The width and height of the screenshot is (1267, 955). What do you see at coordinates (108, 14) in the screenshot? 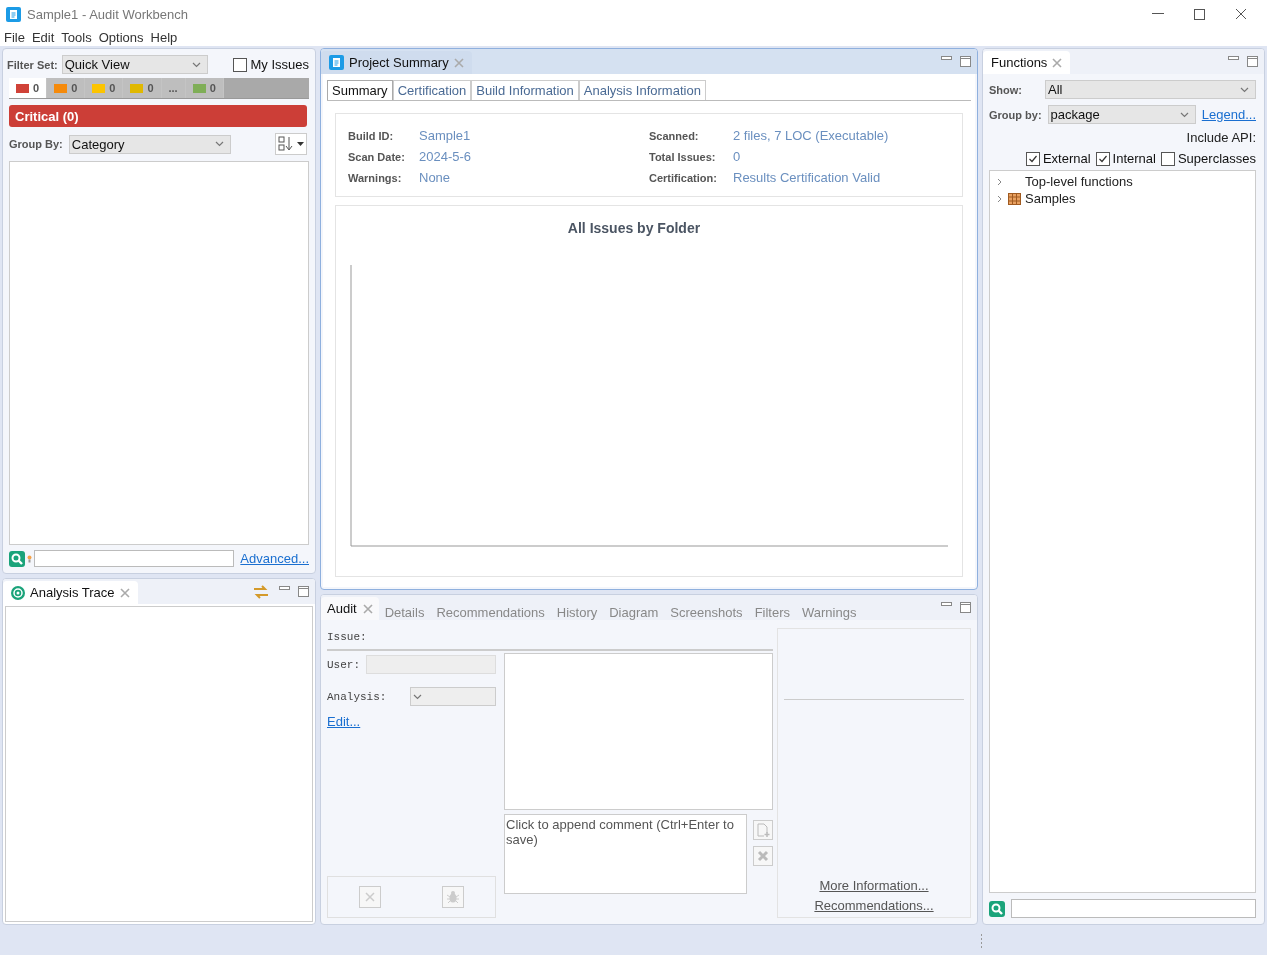
I see `window-title: Sample1 - Audit Workbench` at bounding box center [108, 14].